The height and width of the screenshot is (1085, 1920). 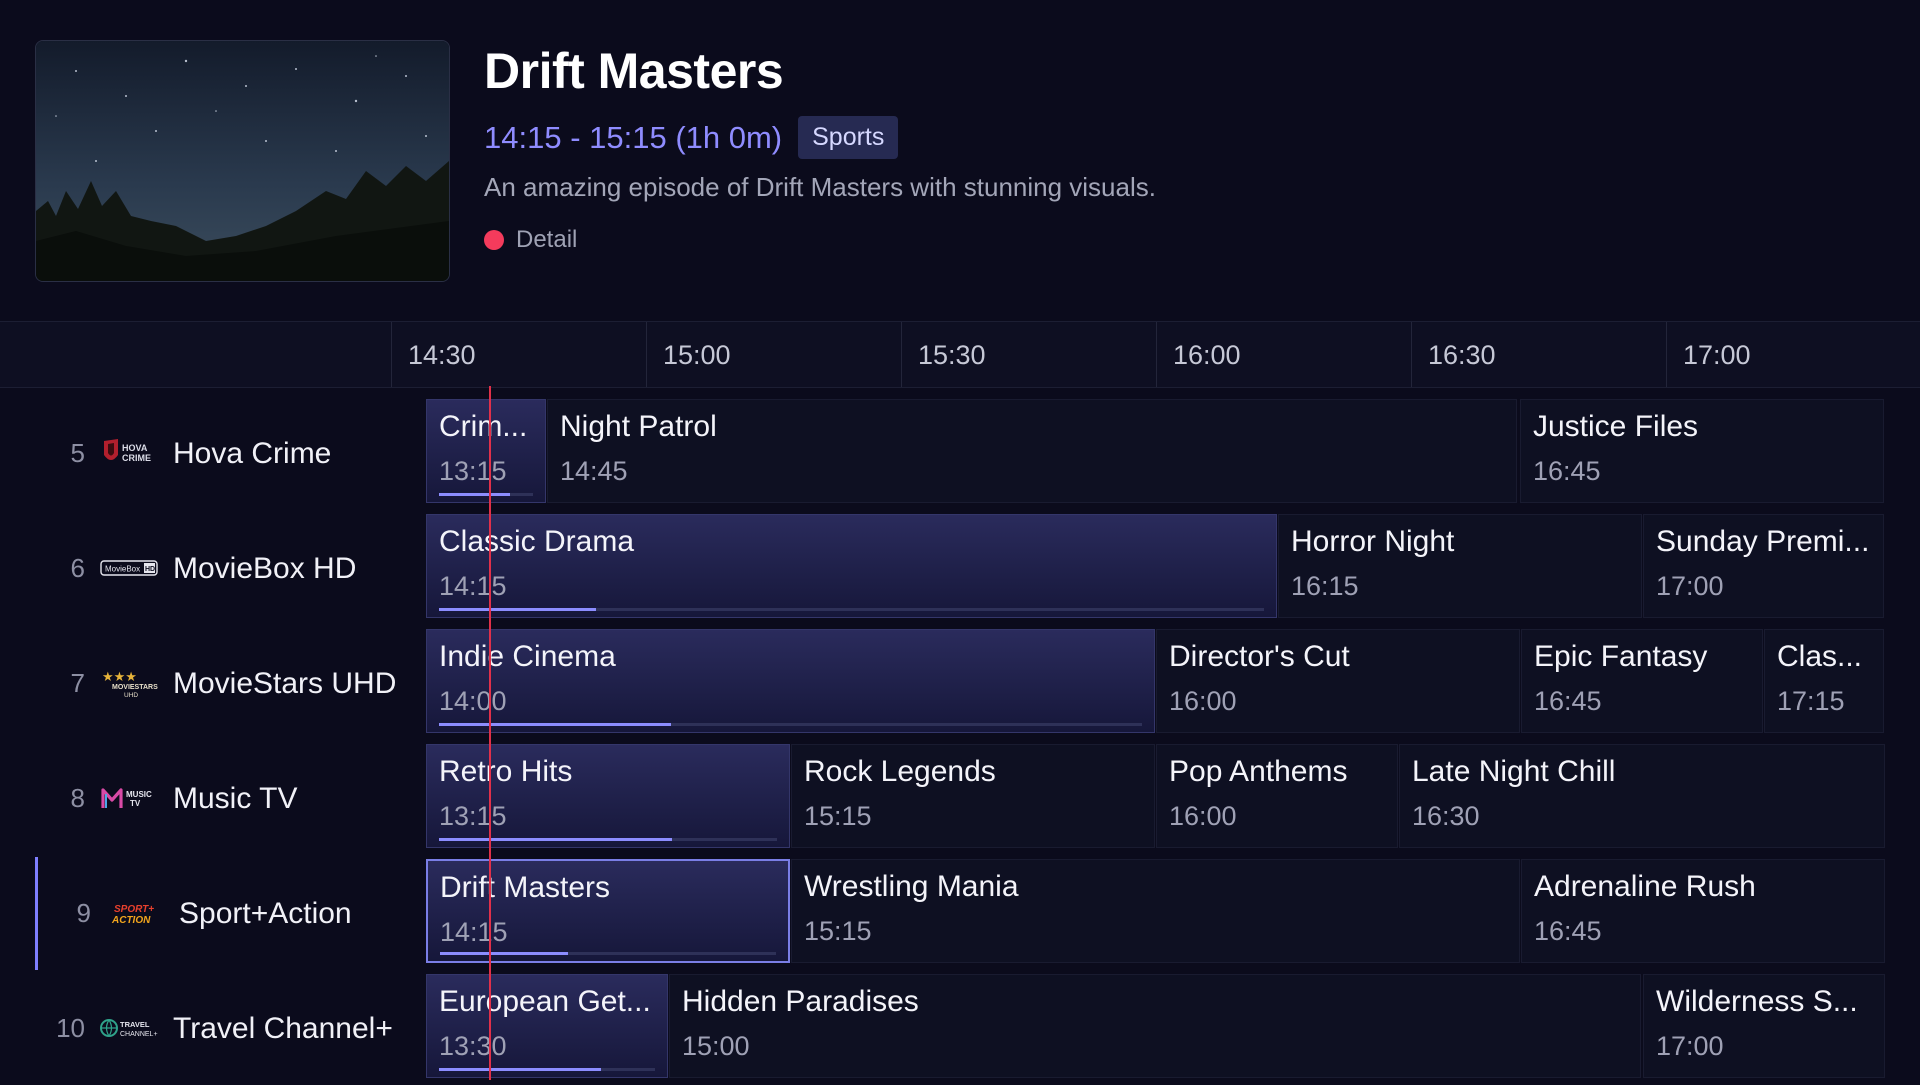 I want to click on channel-name: MovieStars UHD, so click(x=285, y=683).